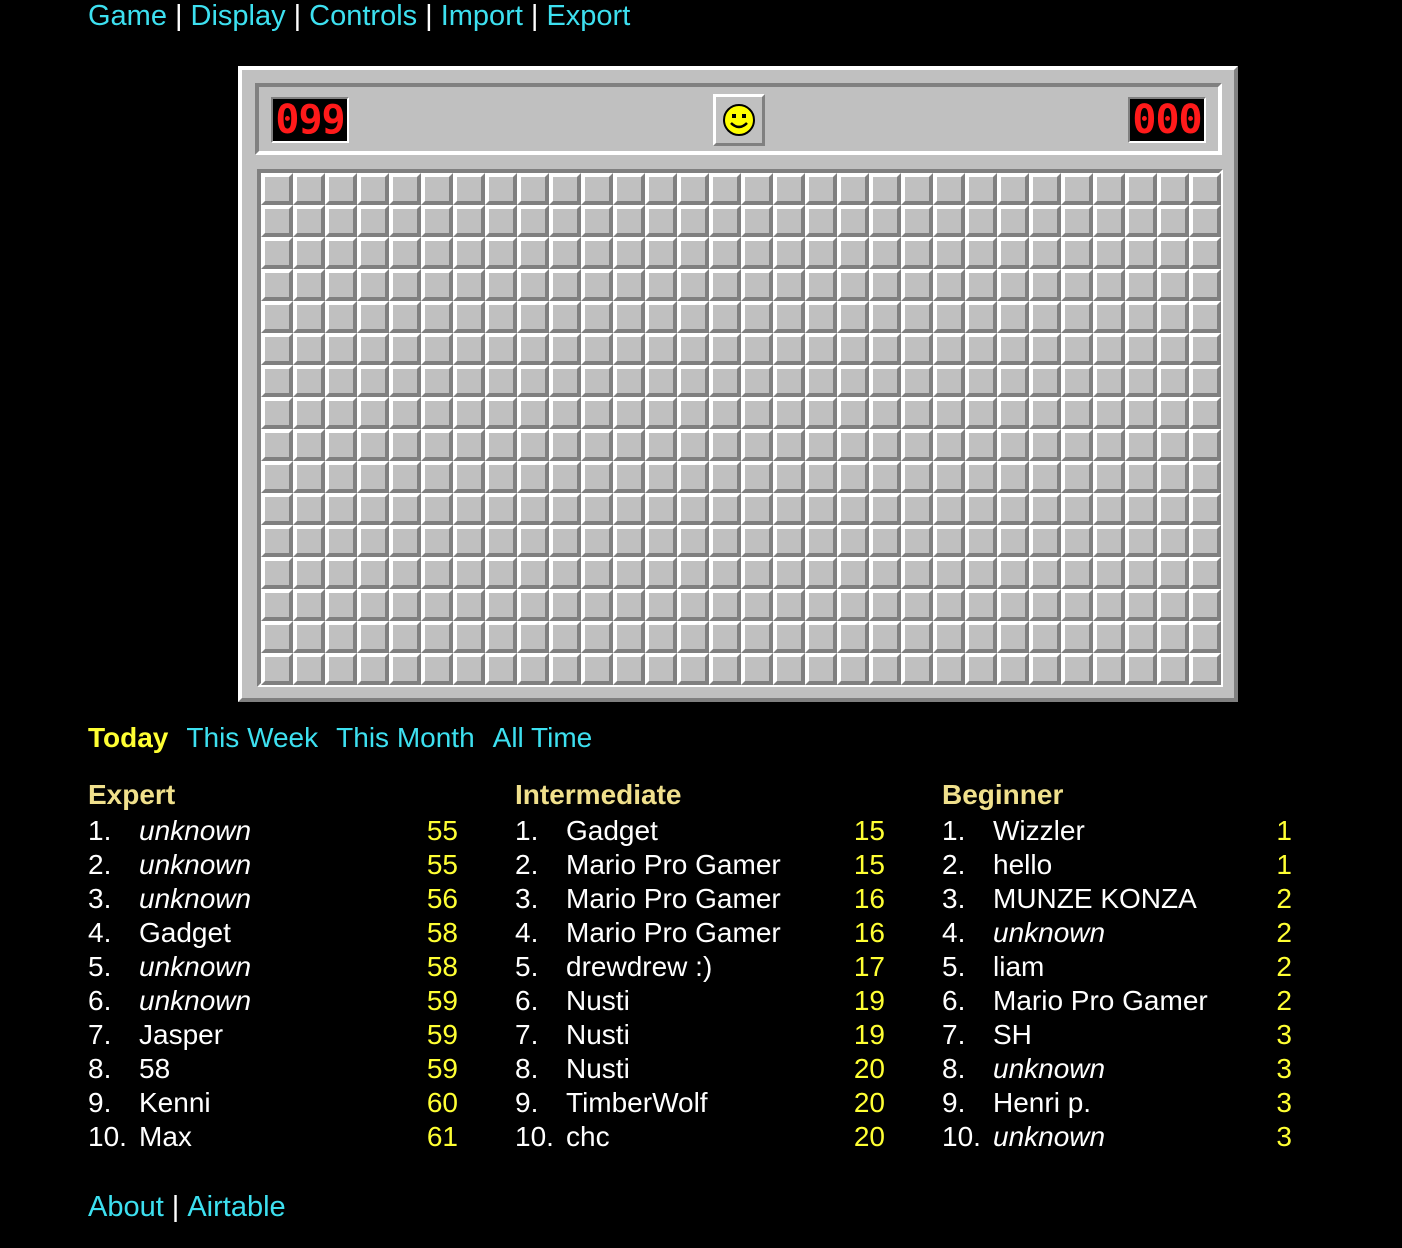  I want to click on nav-display: Display, so click(238, 16).